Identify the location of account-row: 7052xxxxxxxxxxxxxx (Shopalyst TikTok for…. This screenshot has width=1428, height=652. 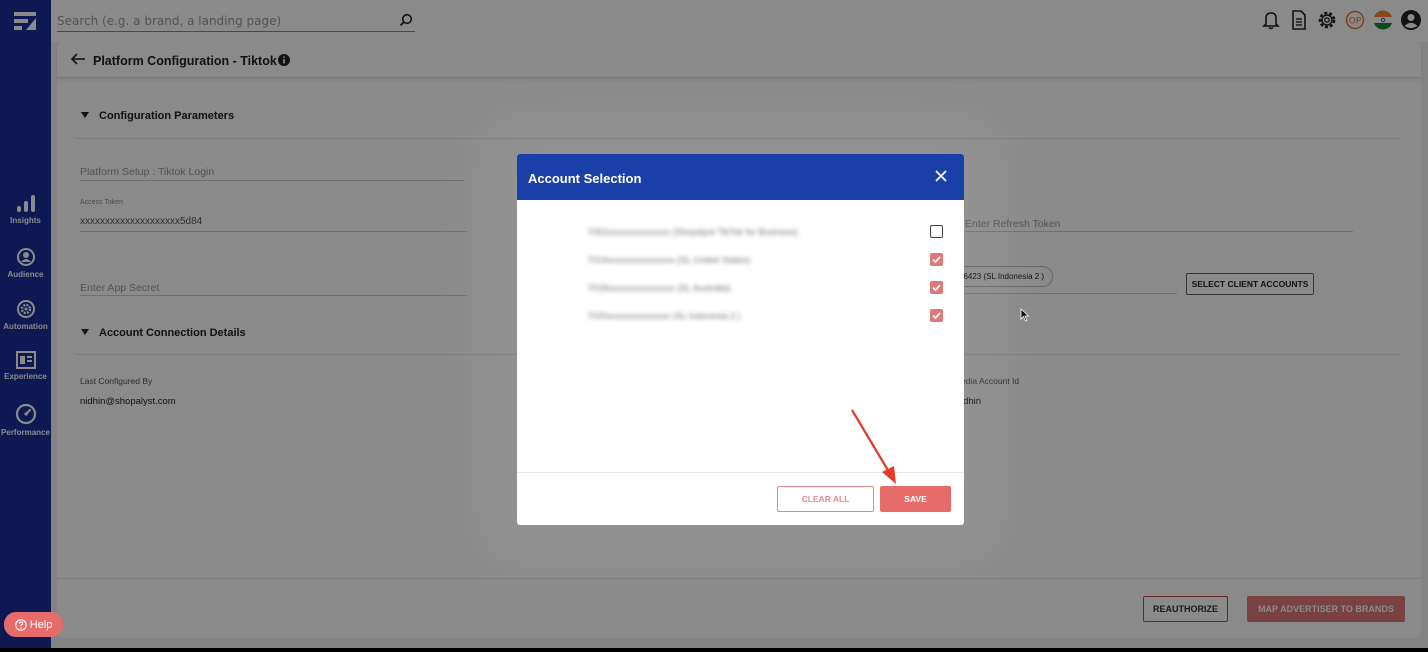
(765, 233).